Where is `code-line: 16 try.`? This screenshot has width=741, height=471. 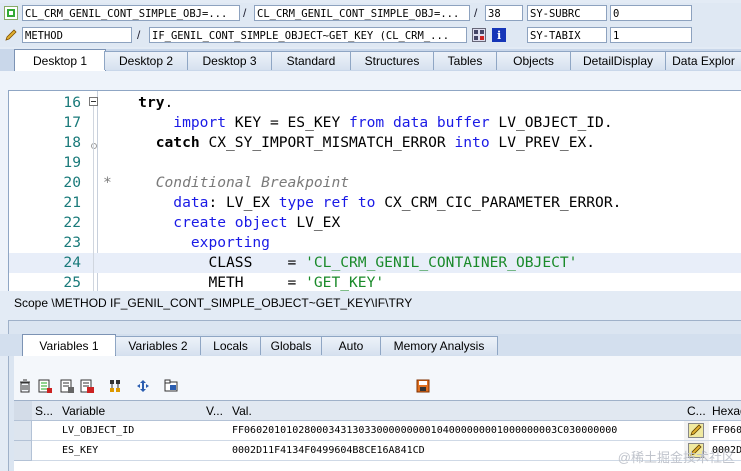
code-line: 16 try. is located at coordinates (375, 103).